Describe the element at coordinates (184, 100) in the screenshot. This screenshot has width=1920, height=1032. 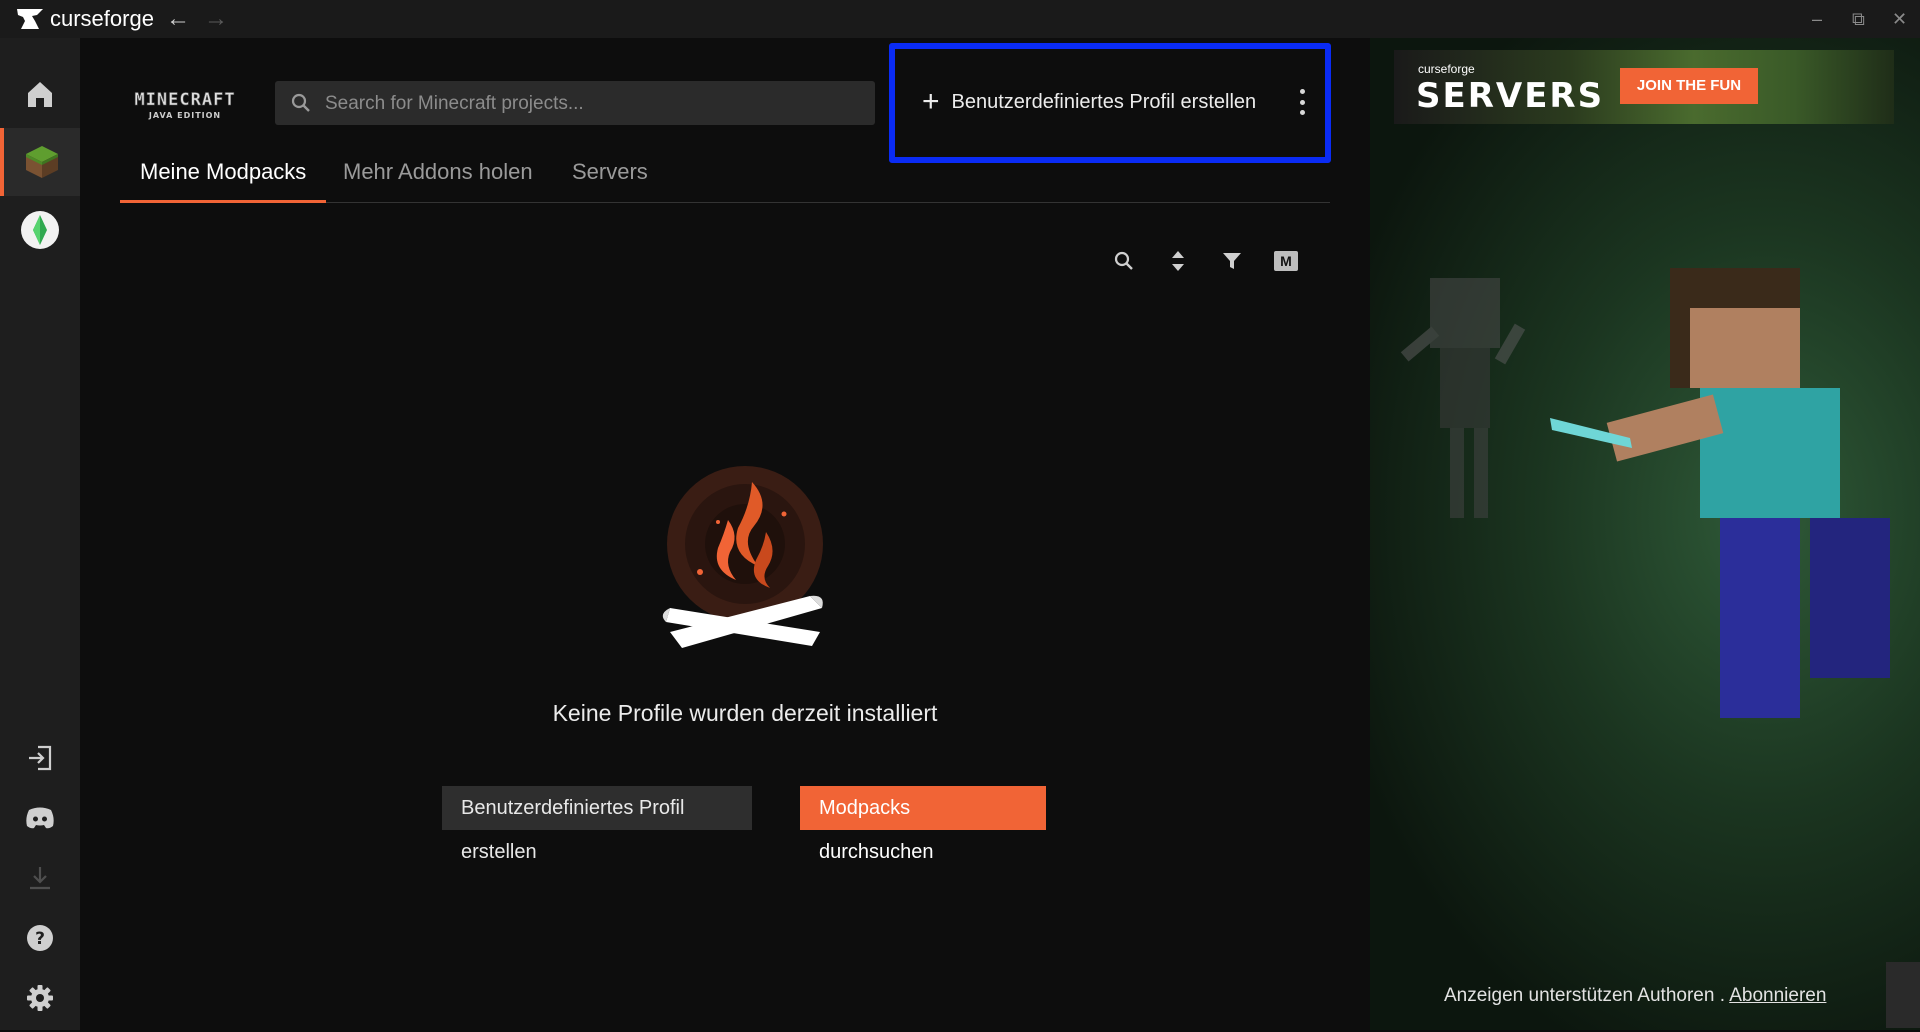
I see `svg-text: MINECRAFT` at that location.